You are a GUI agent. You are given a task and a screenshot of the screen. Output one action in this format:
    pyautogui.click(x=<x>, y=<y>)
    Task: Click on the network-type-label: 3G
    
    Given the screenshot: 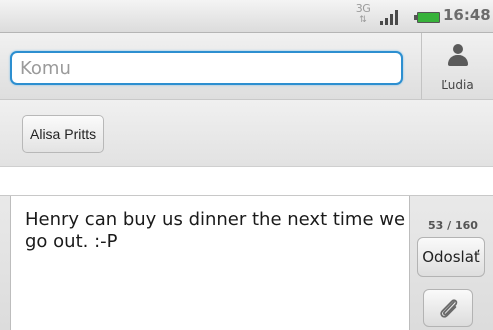 What is the action you would take?
    pyautogui.click(x=363, y=8)
    